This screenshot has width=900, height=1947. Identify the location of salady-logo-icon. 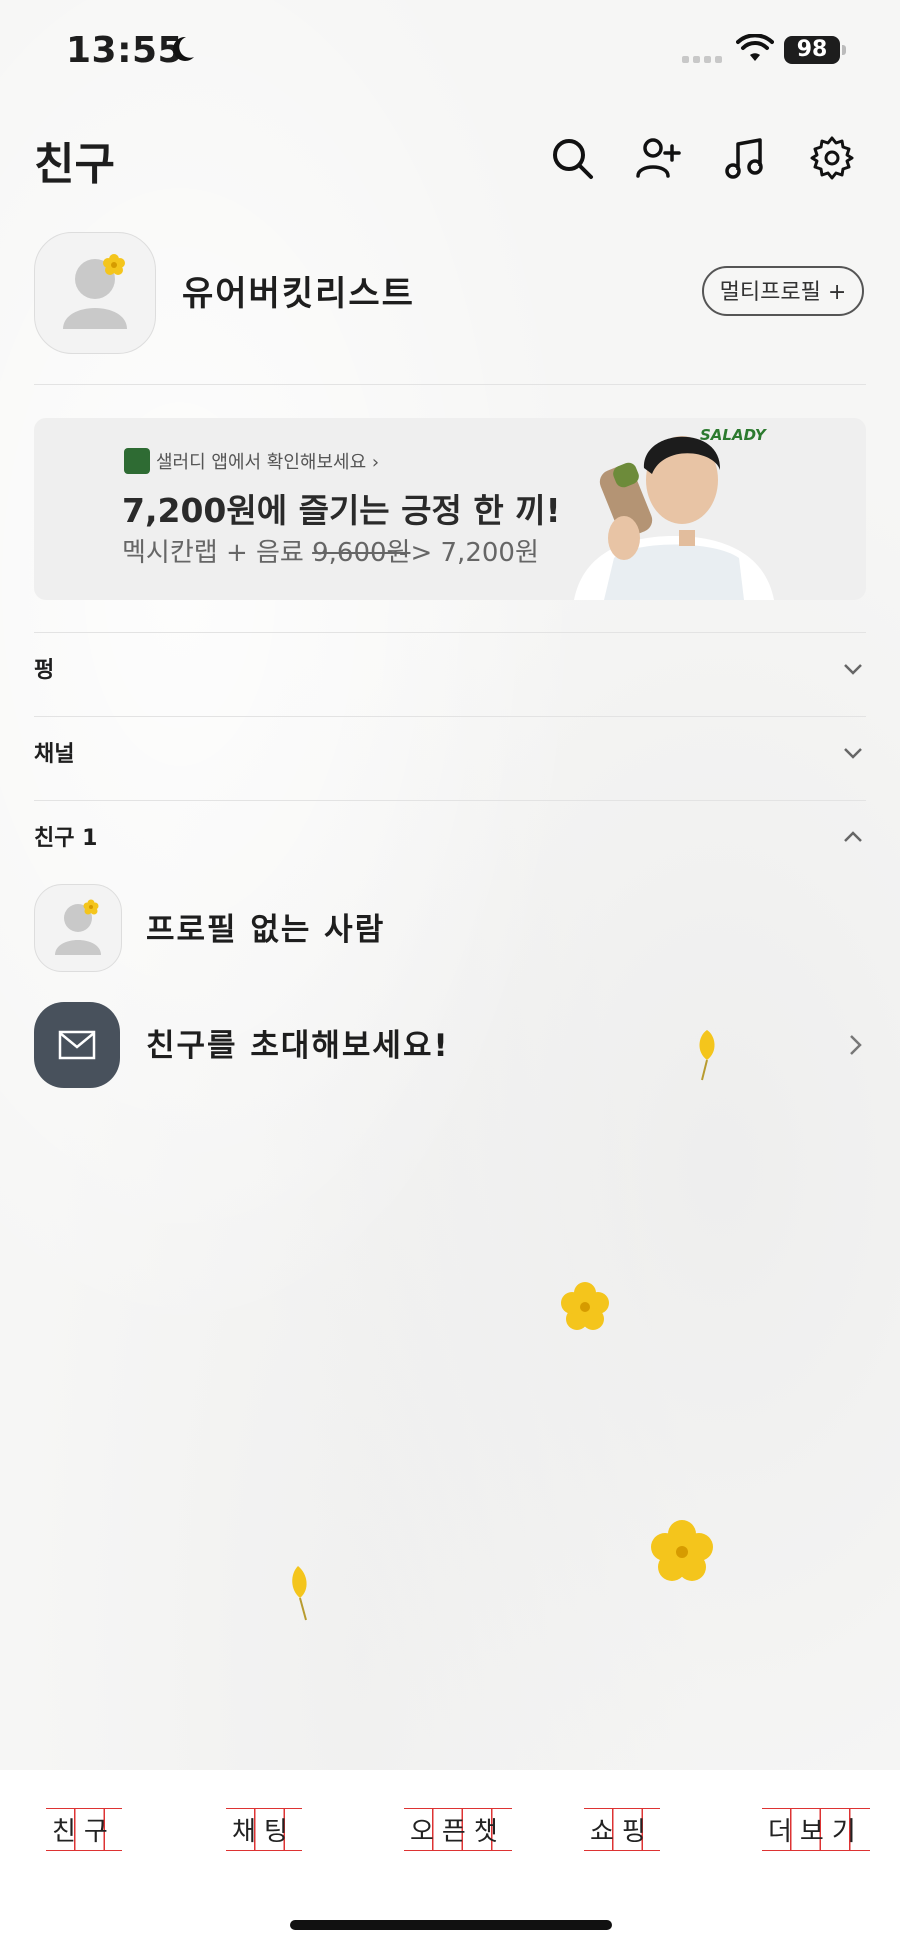
(137, 461).